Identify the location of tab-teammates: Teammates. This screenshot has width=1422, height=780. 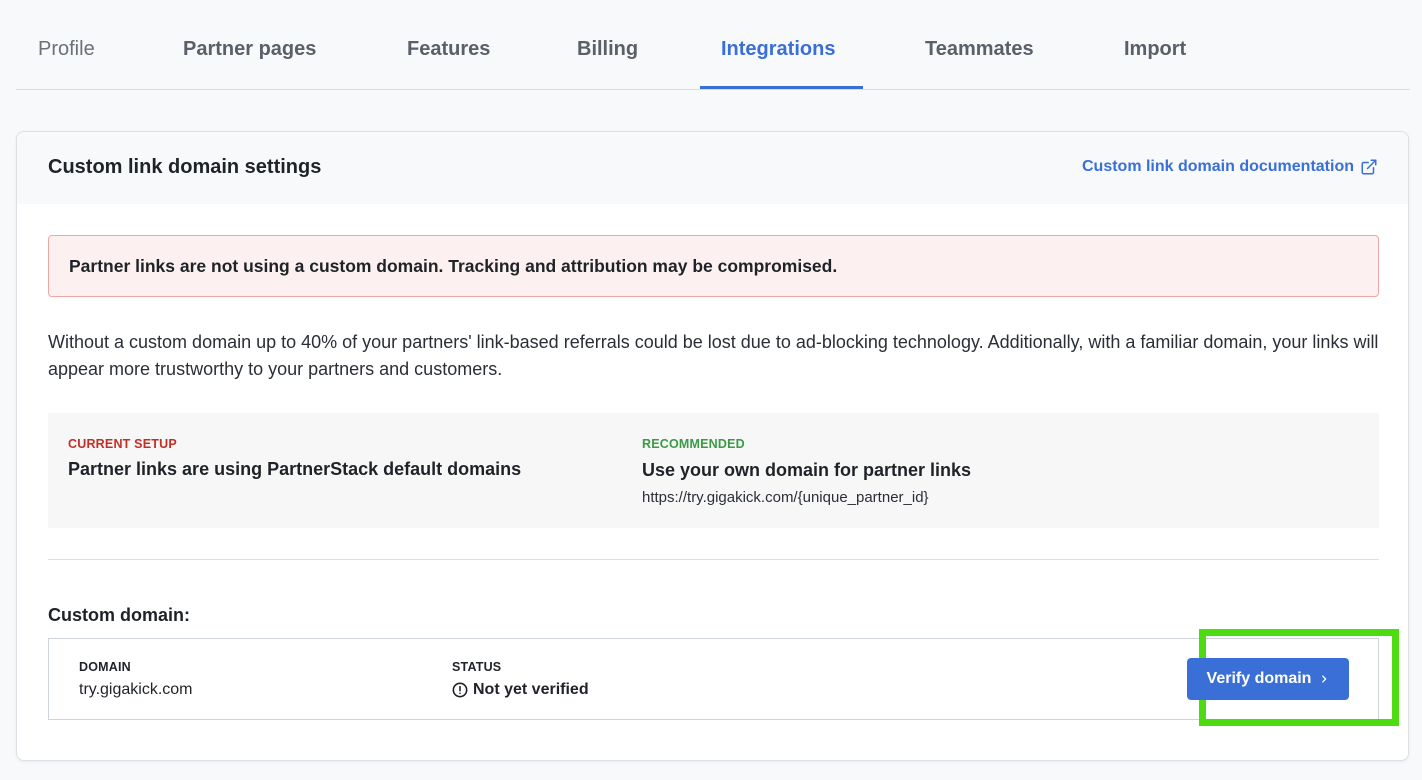
(979, 49).